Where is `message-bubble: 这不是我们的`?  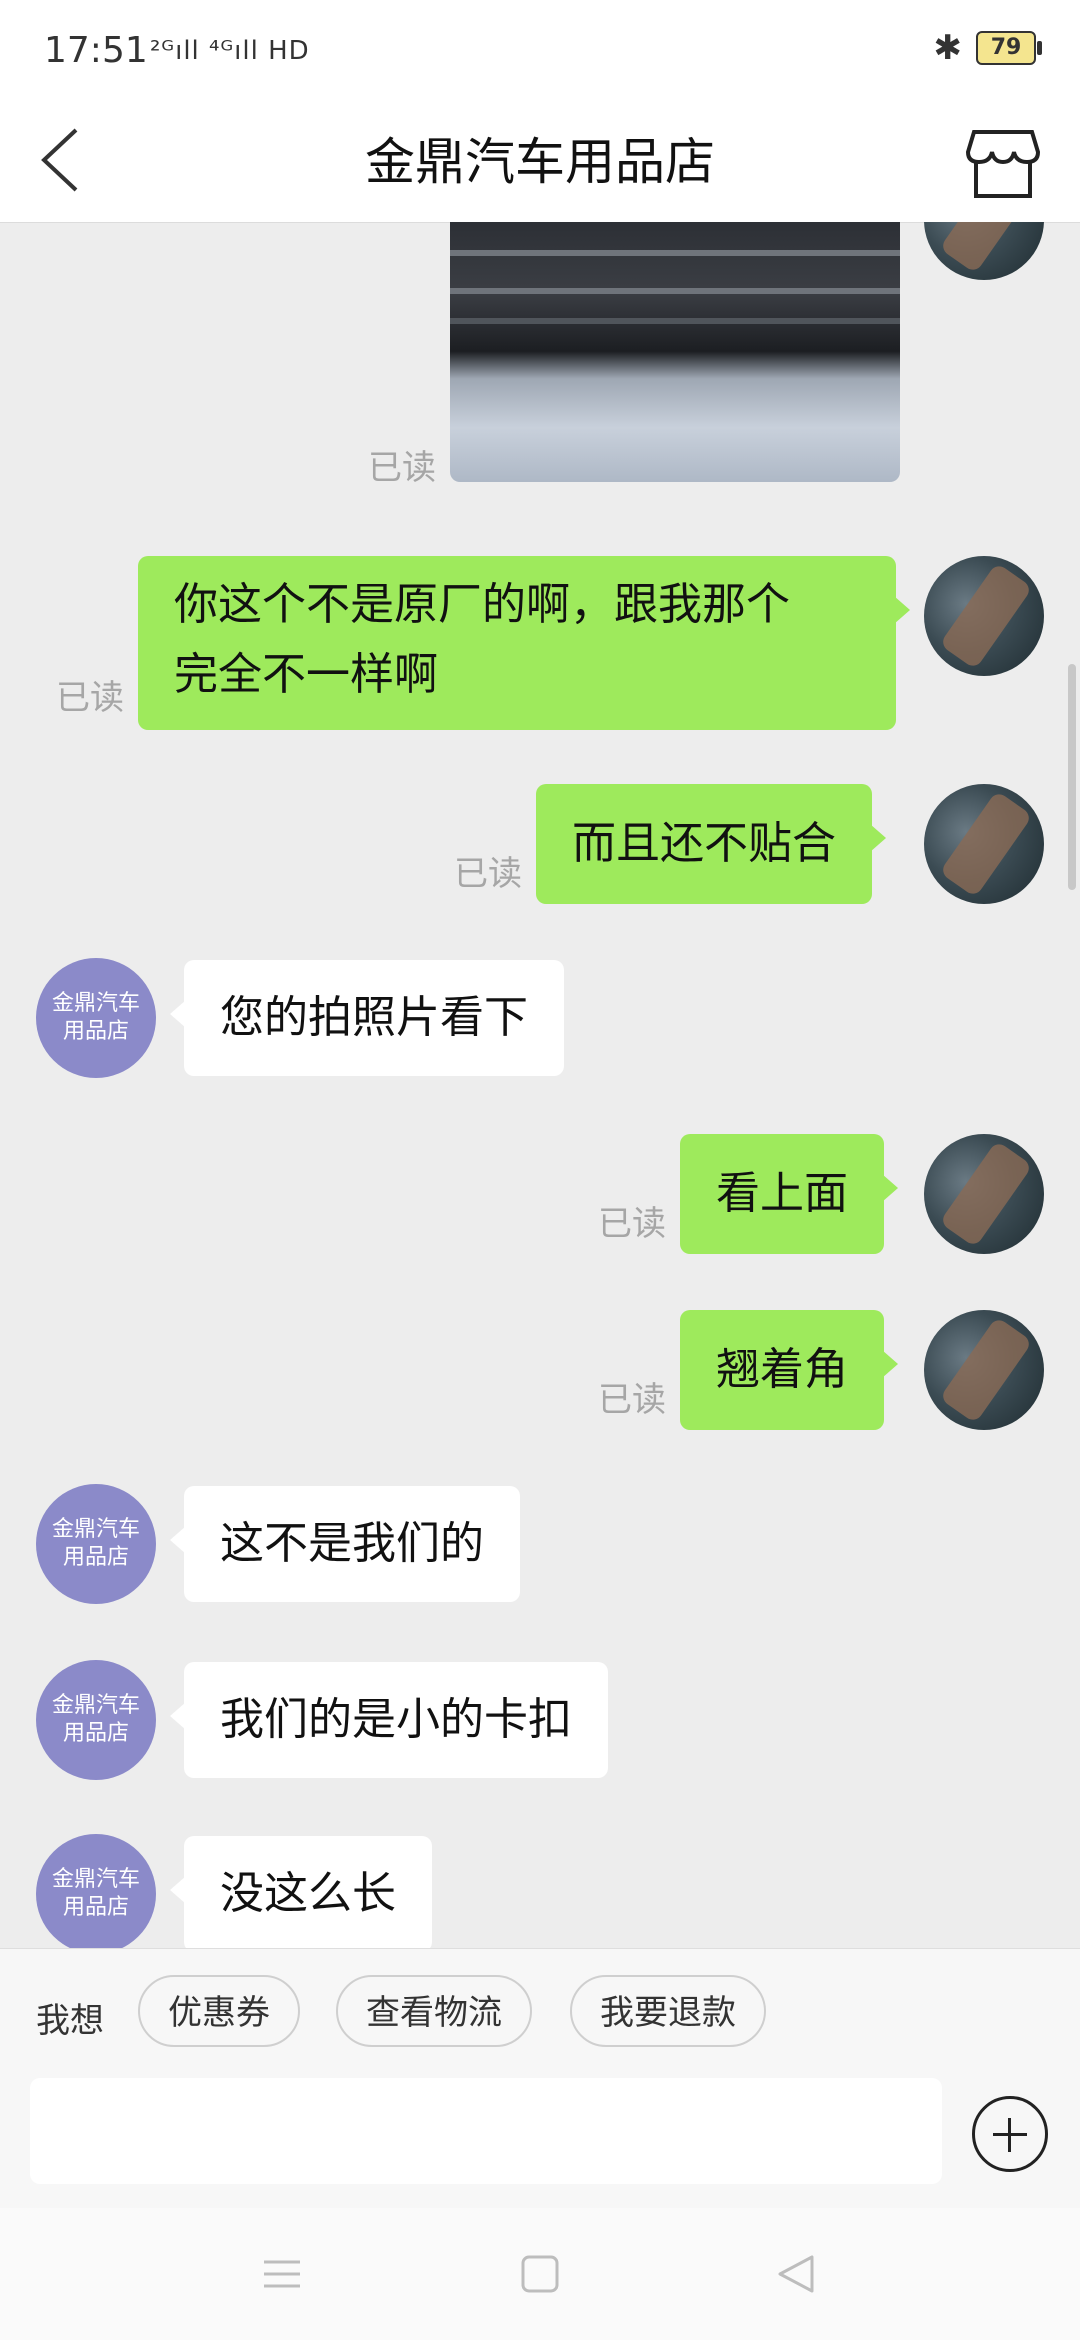
message-bubble: 这不是我们的 is located at coordinates (345, 1544).